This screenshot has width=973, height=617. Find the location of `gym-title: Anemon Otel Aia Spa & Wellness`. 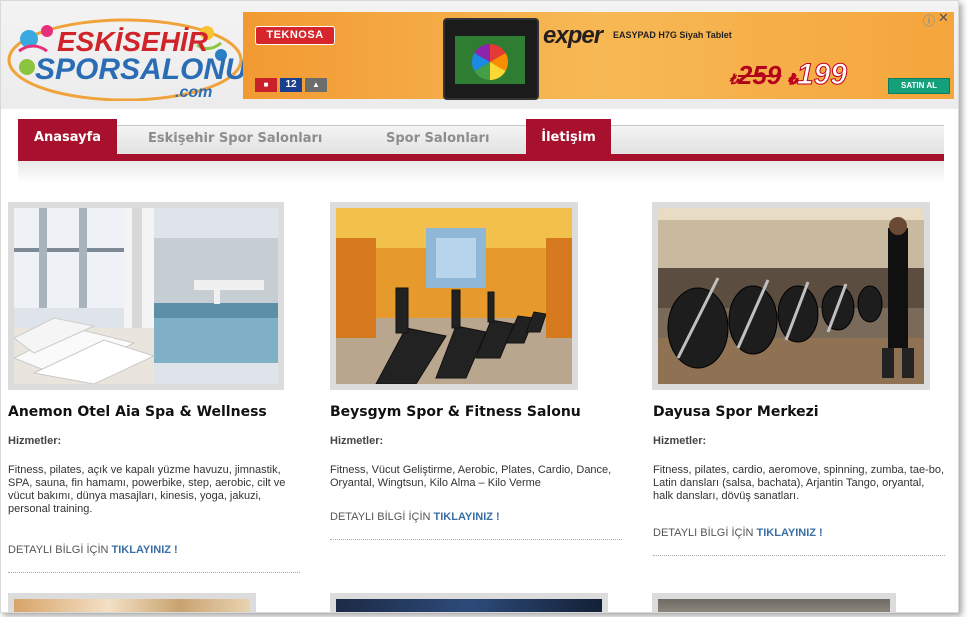

gym-title: Anemon Otel Aia Spa & Wellness is located at coordinates (137, 412).